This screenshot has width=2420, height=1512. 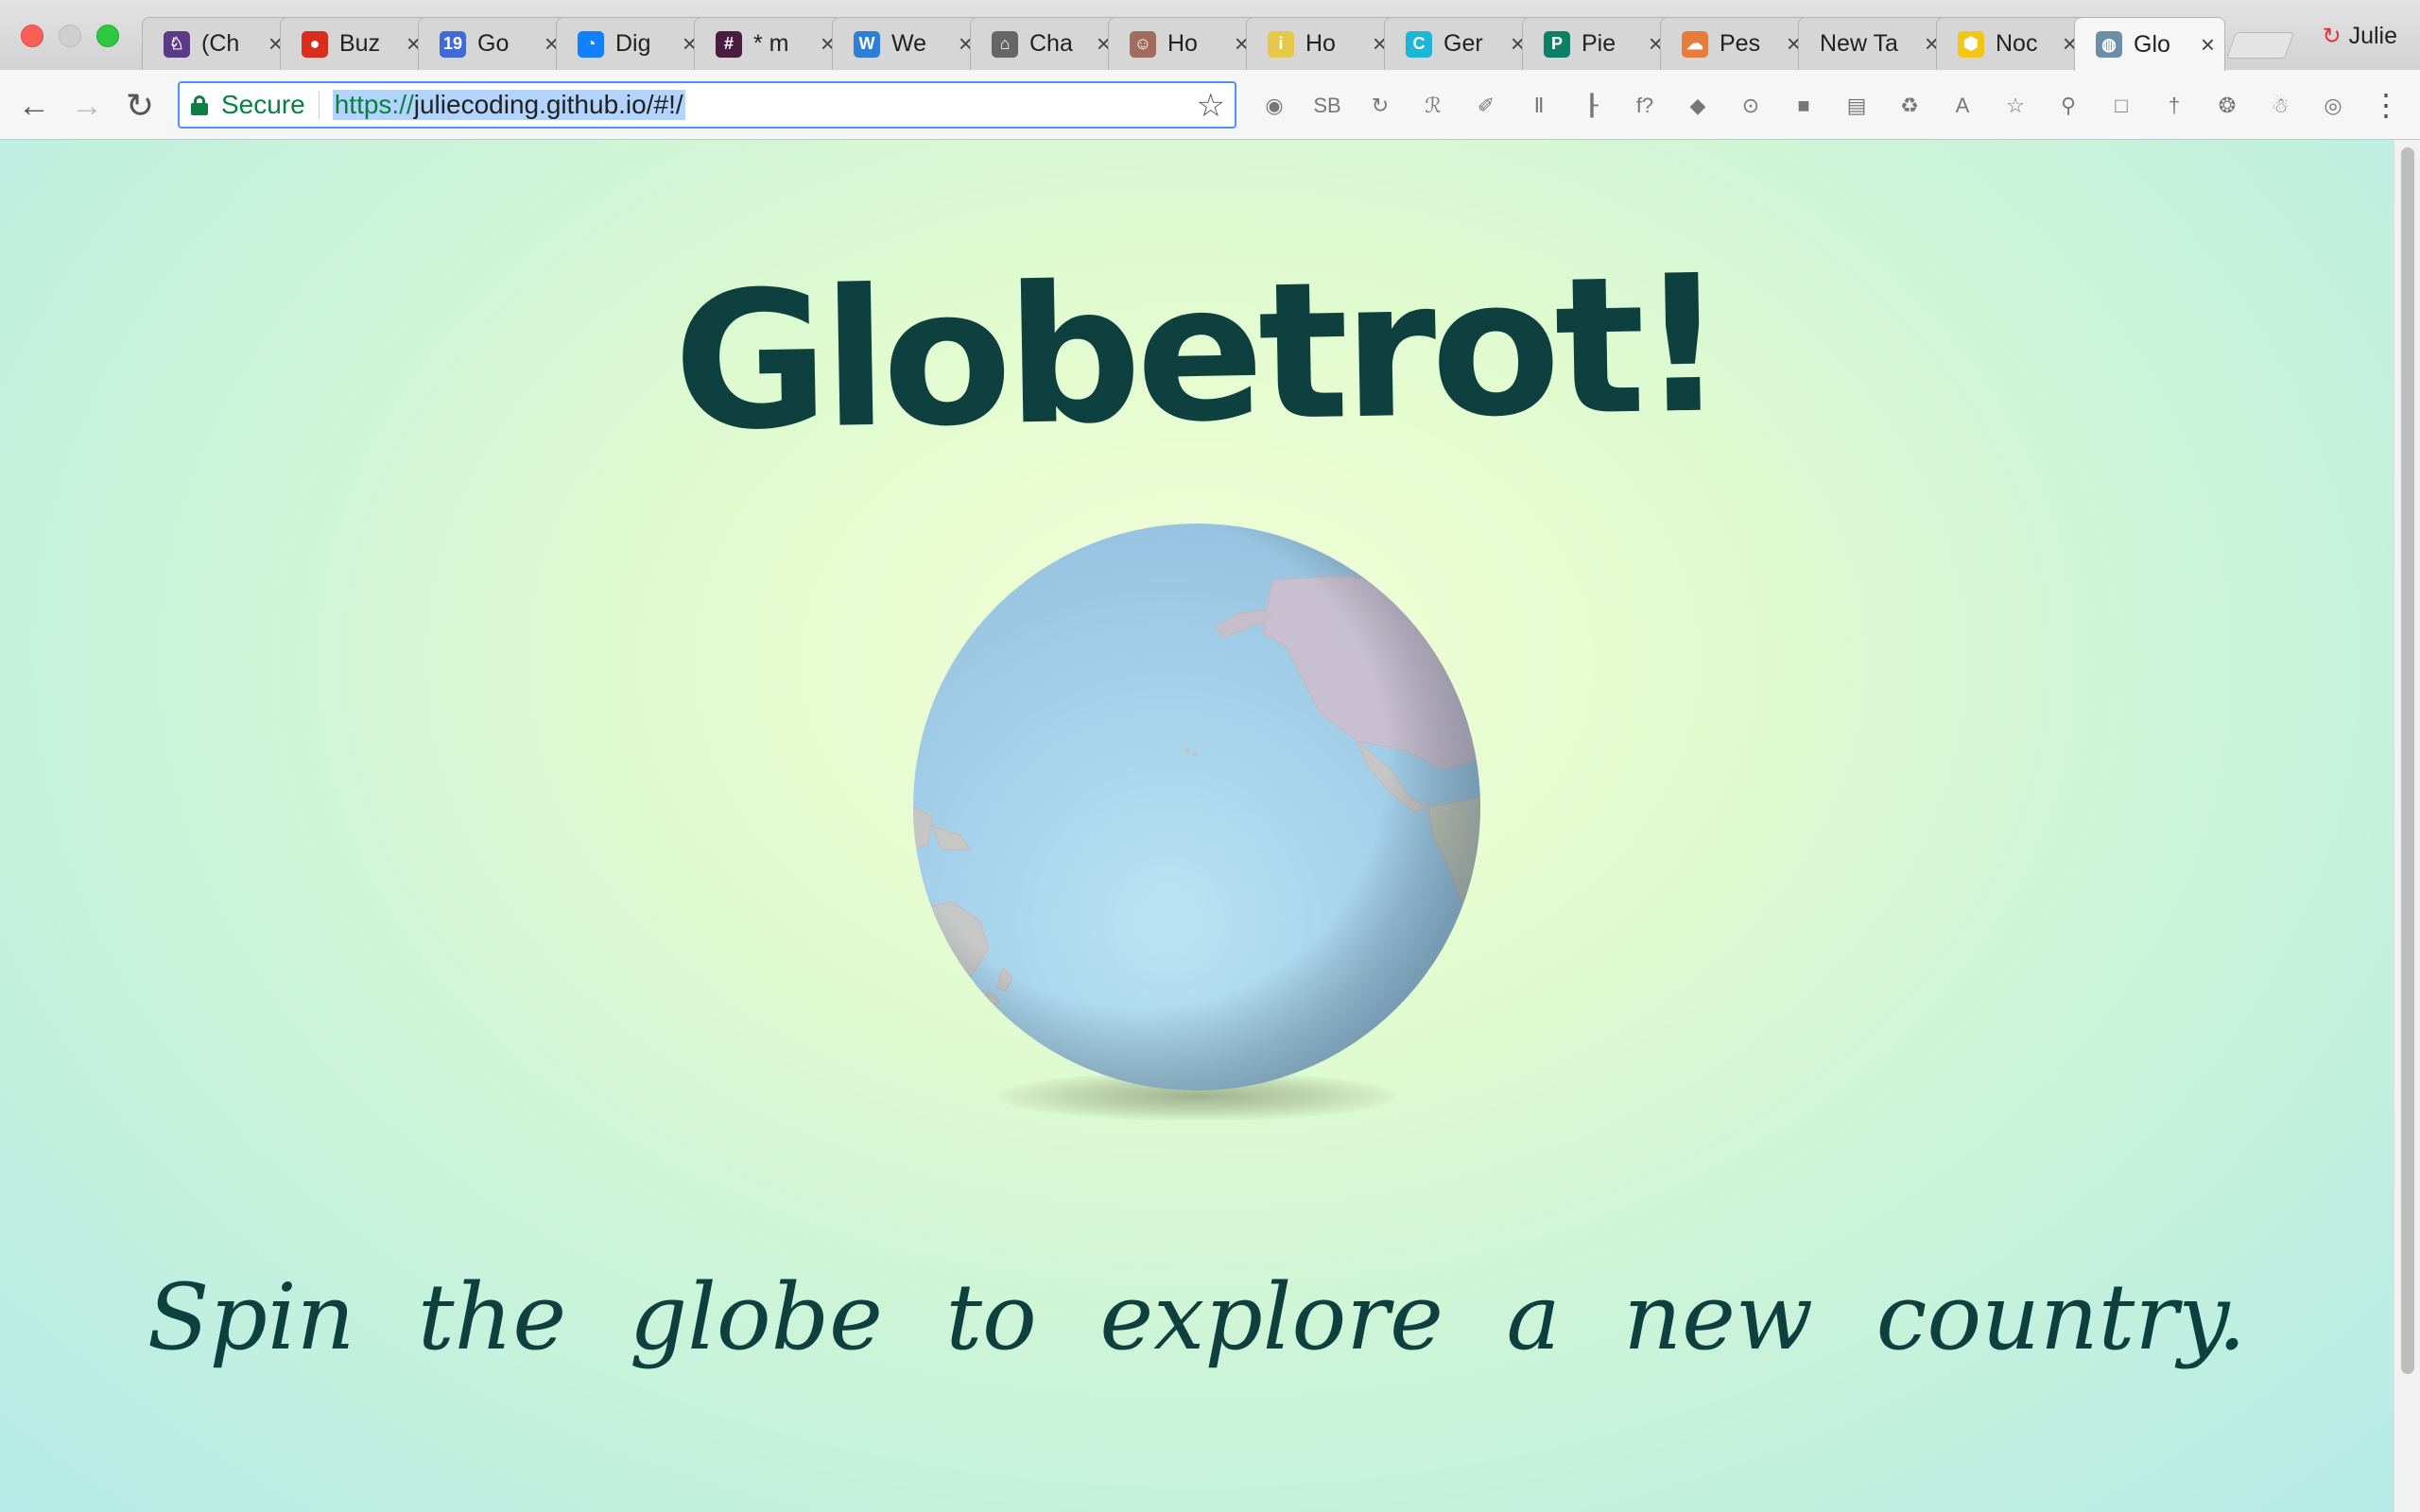 I want to click on tab-13: ⬢ Noc ×, so click(x=2012, y=43).